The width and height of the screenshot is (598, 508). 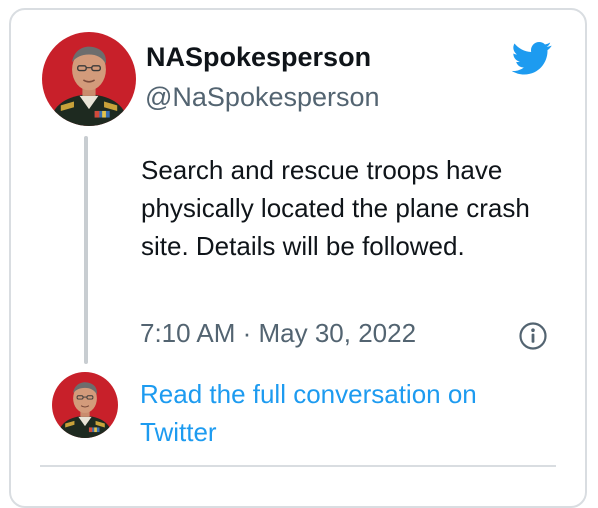 What do you see at coordinates (533, 336) in the screenshot?
I see `info-icon` at bounding box center [533, 336].